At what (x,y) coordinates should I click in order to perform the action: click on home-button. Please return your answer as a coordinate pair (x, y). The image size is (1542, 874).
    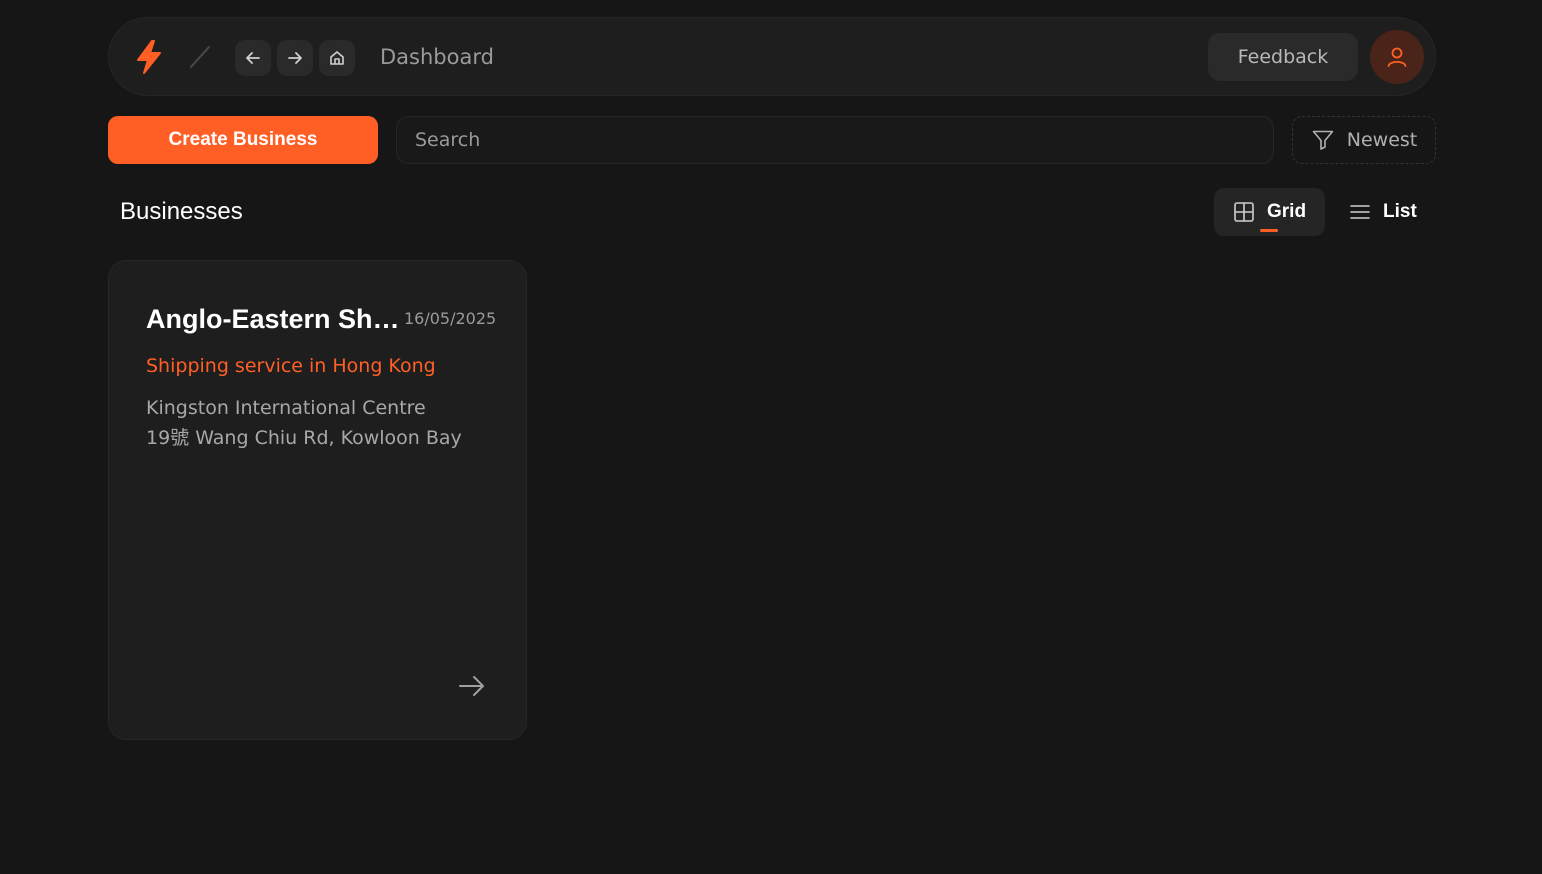
    Looking at the image, I should click on (337, 58).